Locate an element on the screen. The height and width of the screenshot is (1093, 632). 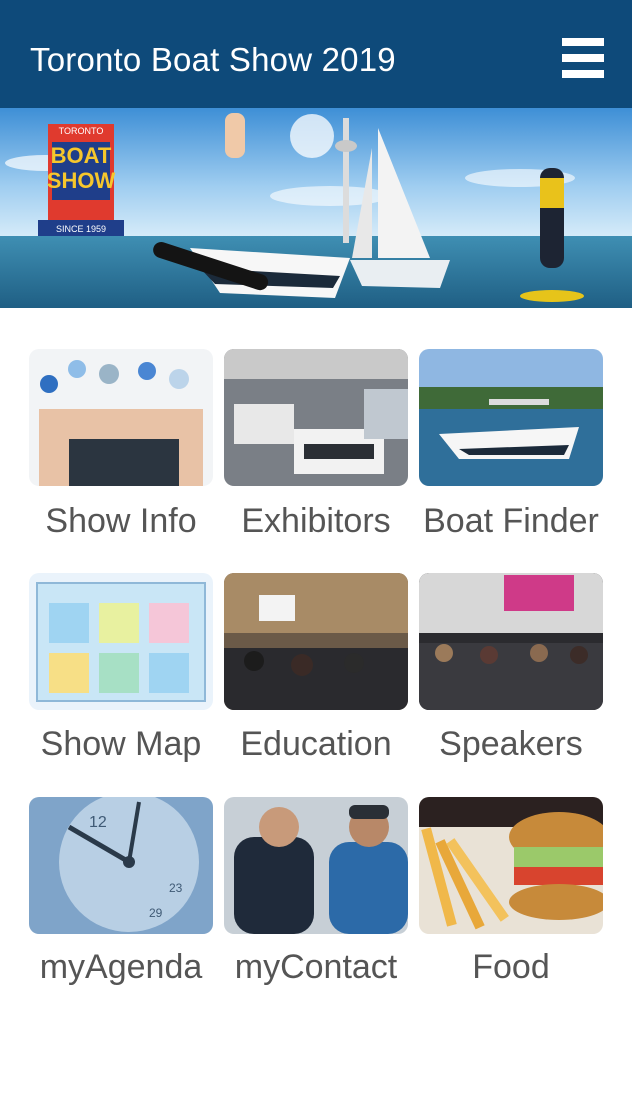
svg-text: BOAT is located at coordinates (81, 155).